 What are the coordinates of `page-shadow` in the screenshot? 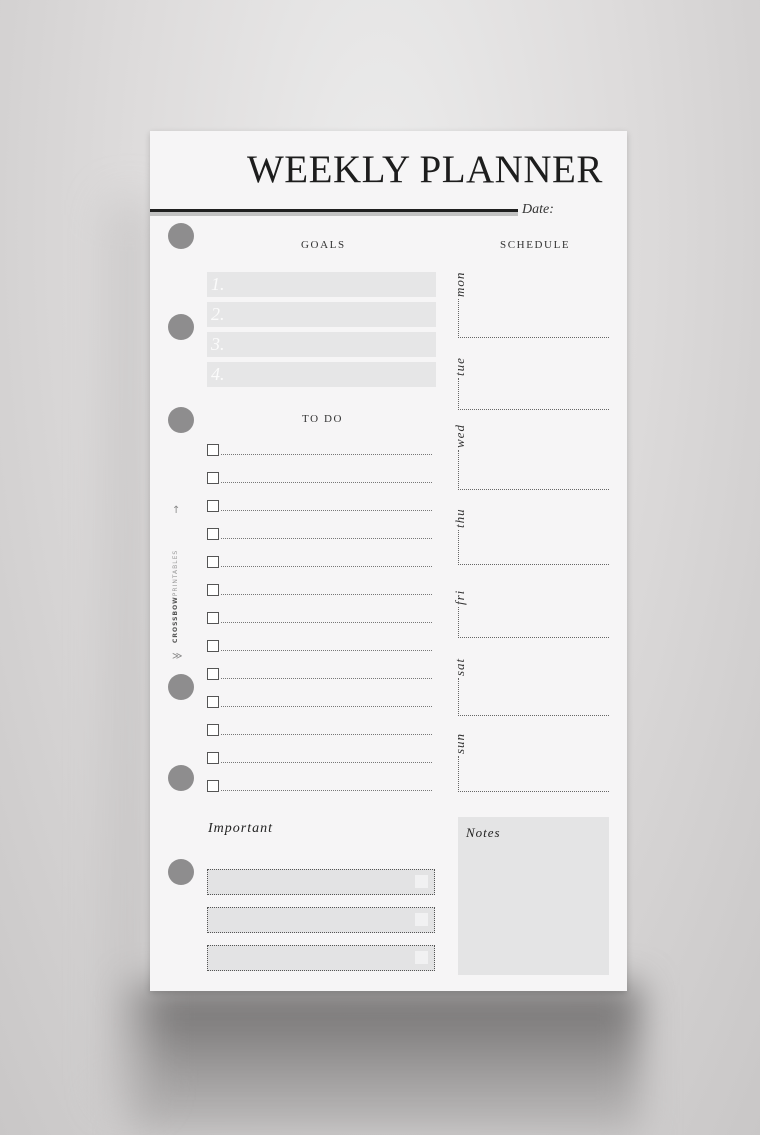 It's located at (385, 1060).